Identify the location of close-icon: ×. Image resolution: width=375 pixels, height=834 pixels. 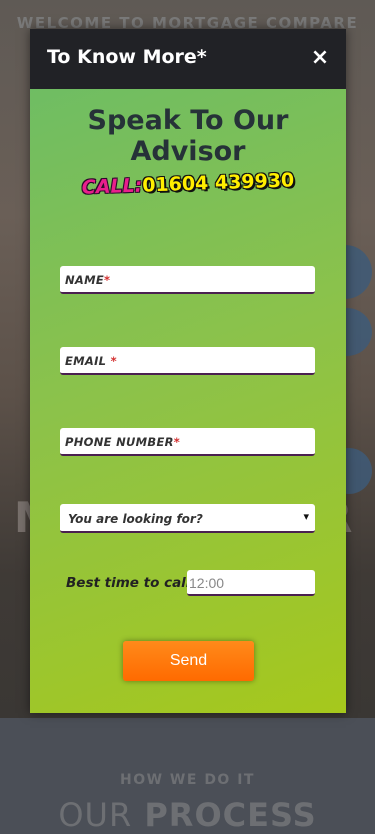
(320, 57).